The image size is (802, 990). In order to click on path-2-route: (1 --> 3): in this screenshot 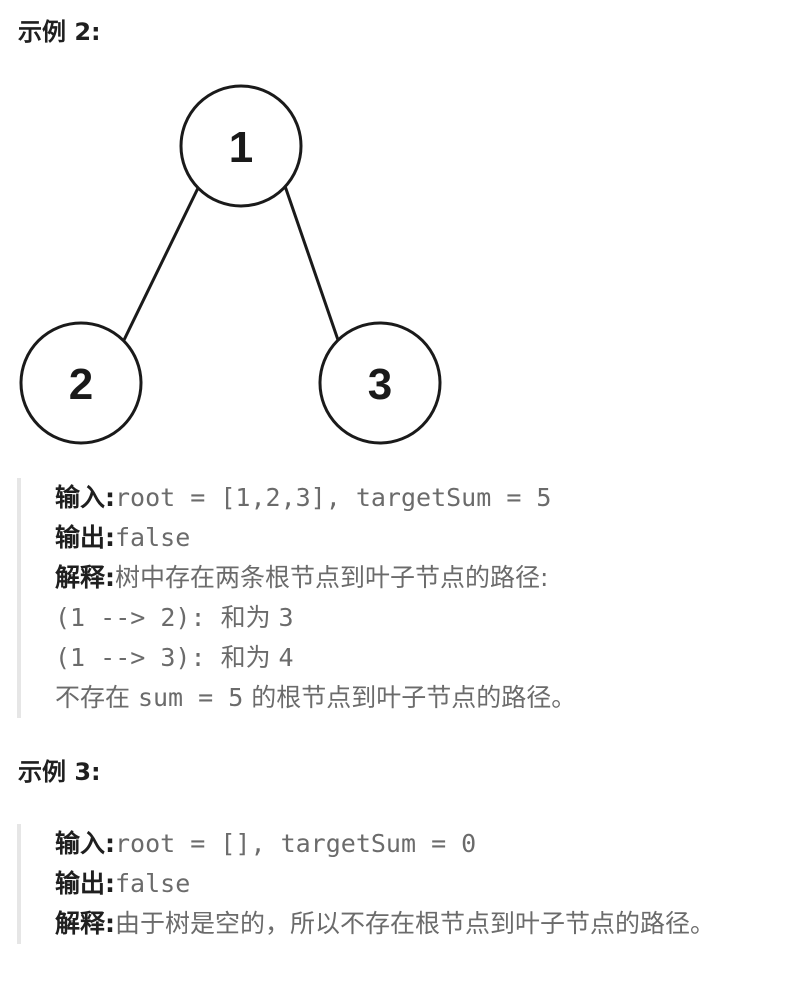, I will do `click(138, 657)`.